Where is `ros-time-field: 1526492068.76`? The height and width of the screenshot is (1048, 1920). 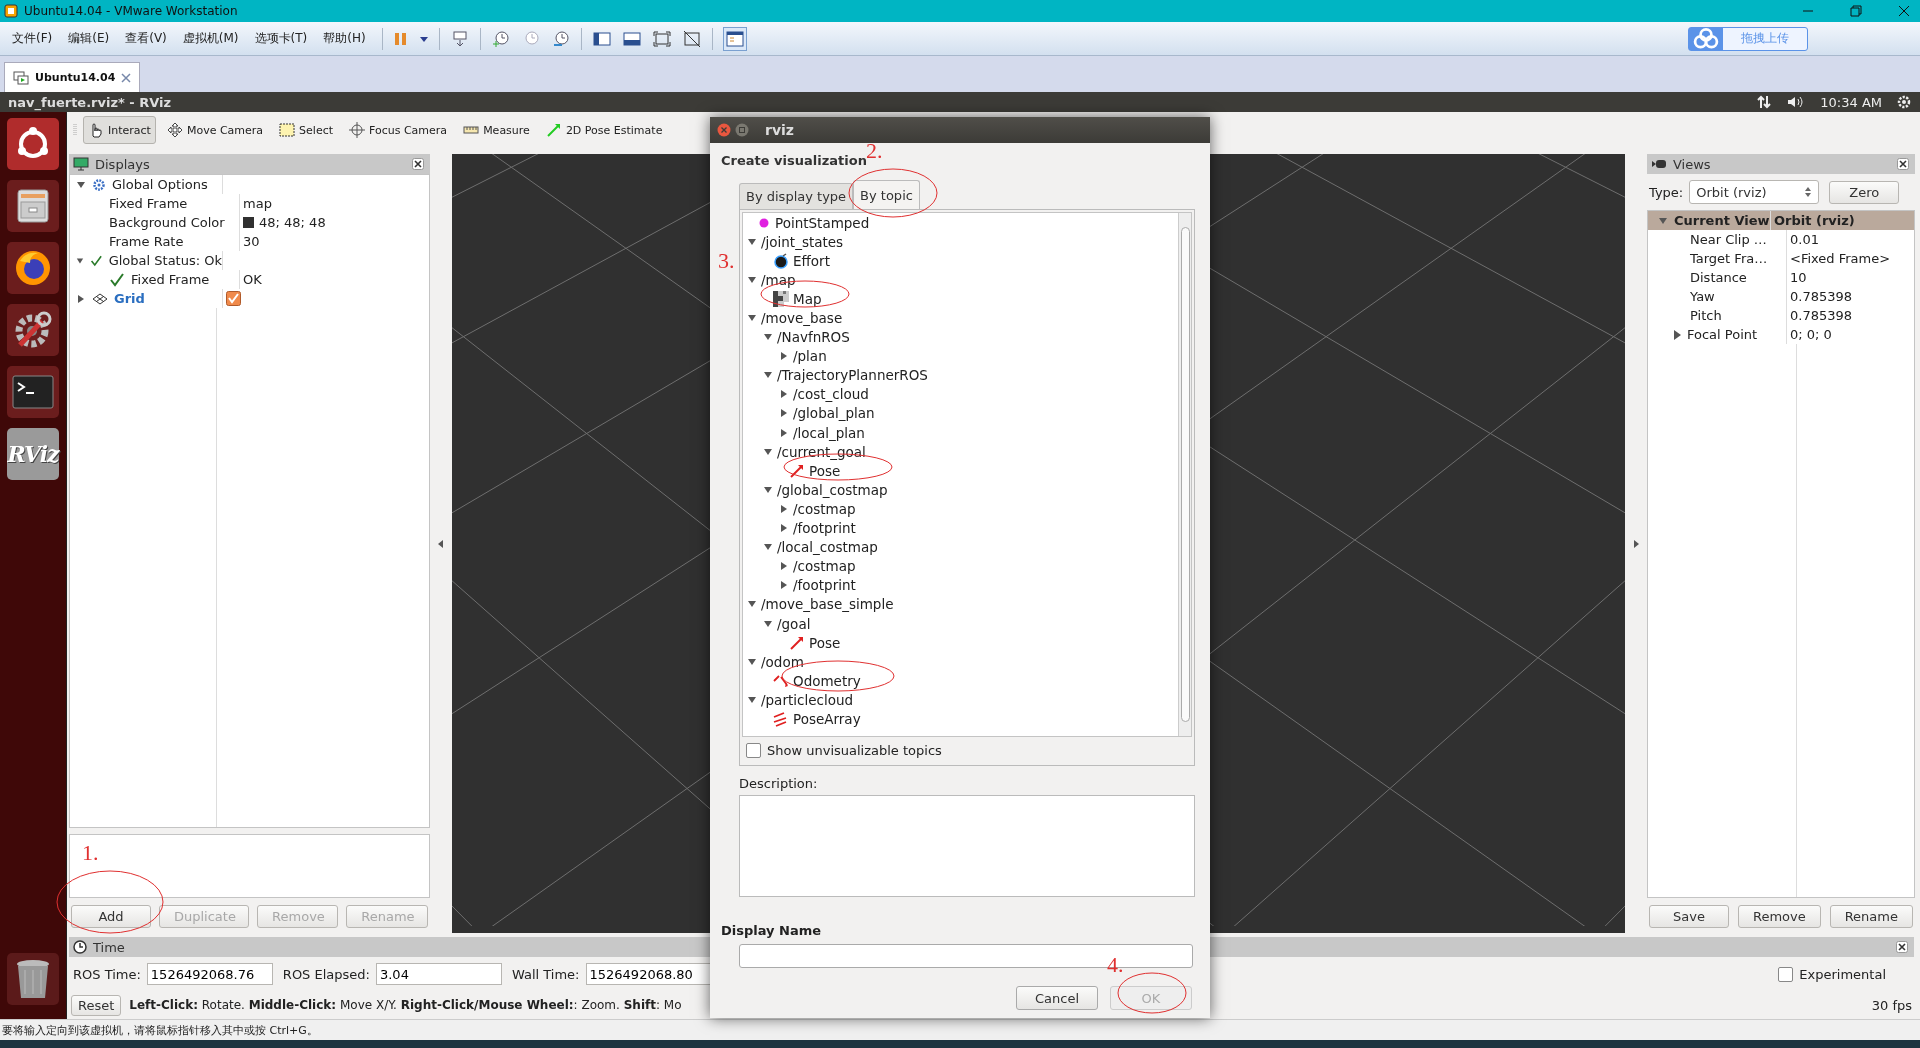
ros-time-field: 1526492068.76 is located at coordinates (209, 974).